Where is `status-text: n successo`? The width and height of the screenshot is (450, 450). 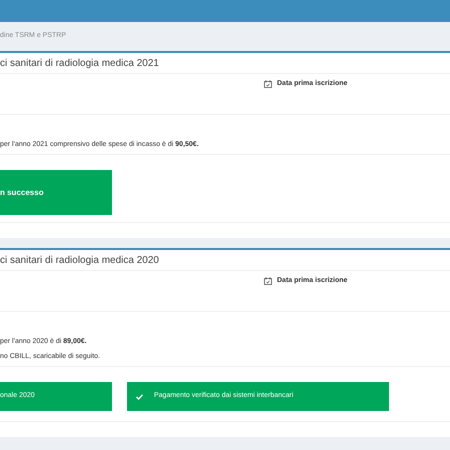
status-text: n successo is located at coordinates (22, 192).